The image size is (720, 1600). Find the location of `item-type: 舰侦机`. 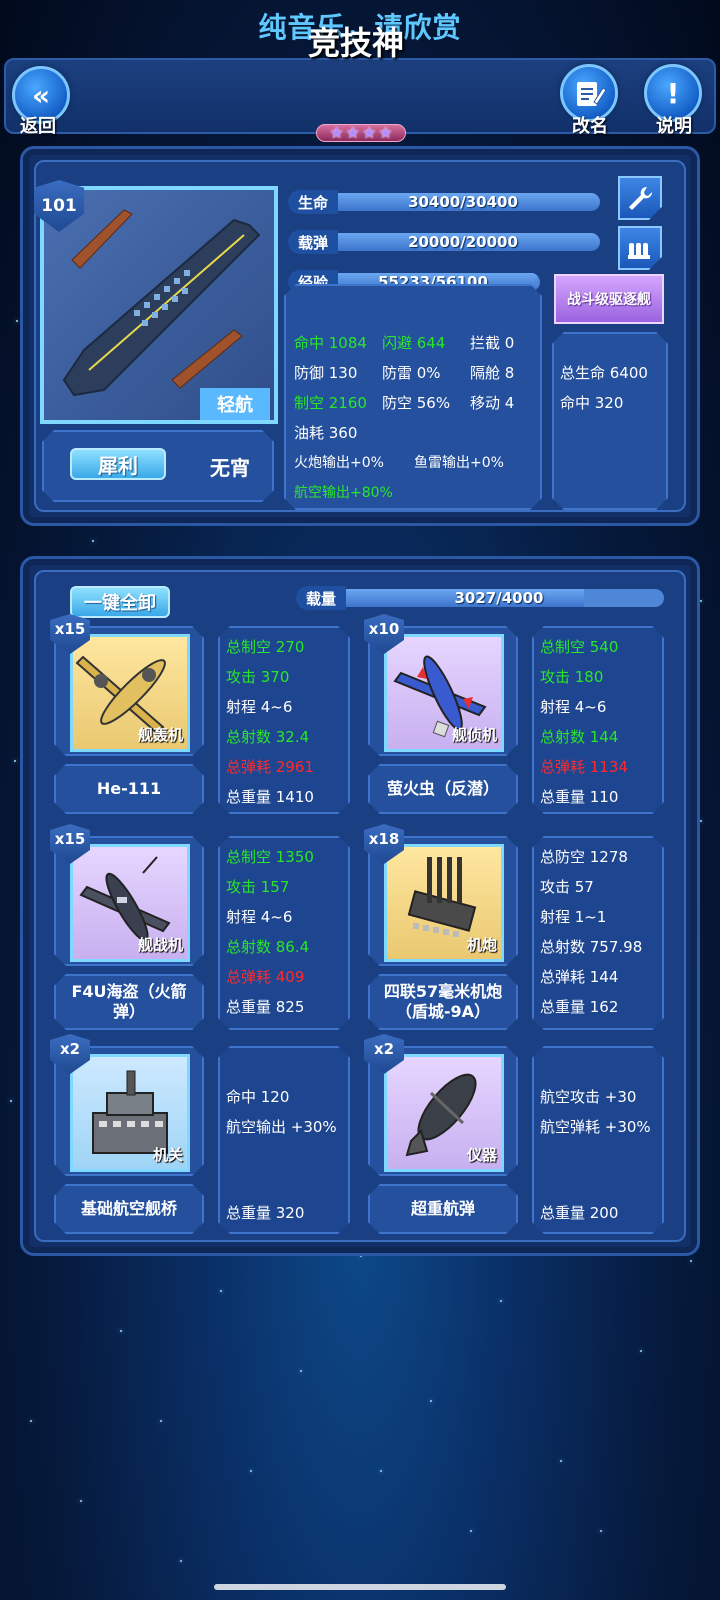

item-type: 舰侦机 is located at coordinates (474, 735).